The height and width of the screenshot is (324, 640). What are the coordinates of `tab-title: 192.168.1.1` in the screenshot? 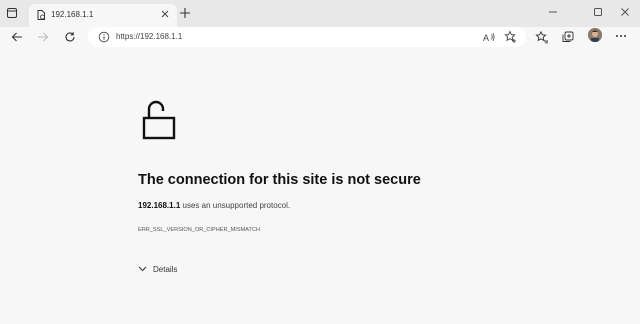 It's located at (72, 14).